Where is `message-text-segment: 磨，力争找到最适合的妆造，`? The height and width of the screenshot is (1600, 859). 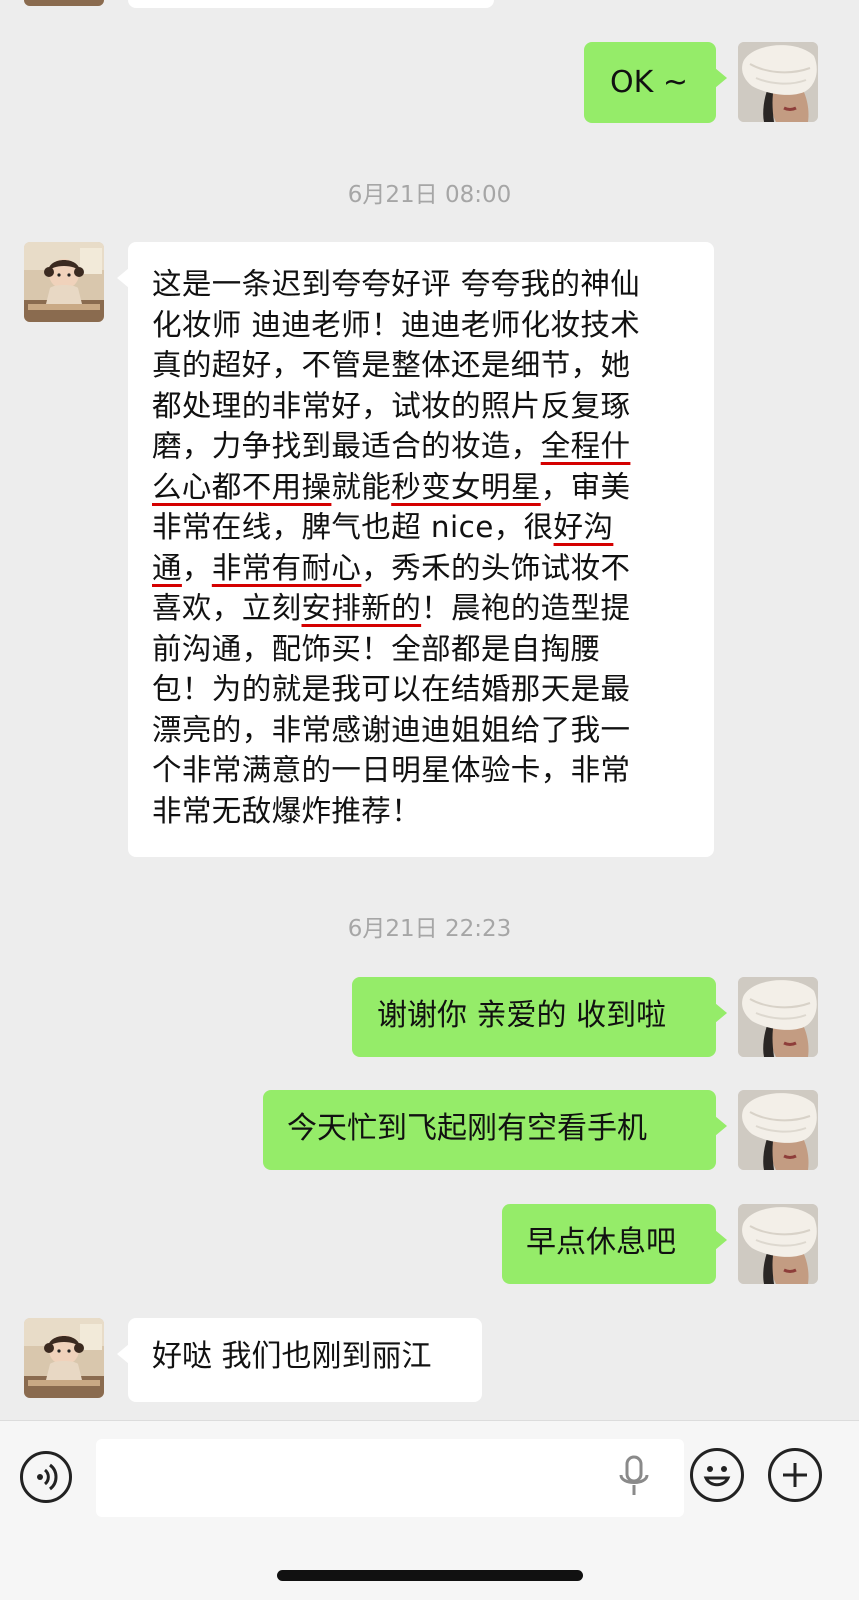 message-text-segment: 磨，力争找到最适合的妆造， is located at coordinates (346, 446).